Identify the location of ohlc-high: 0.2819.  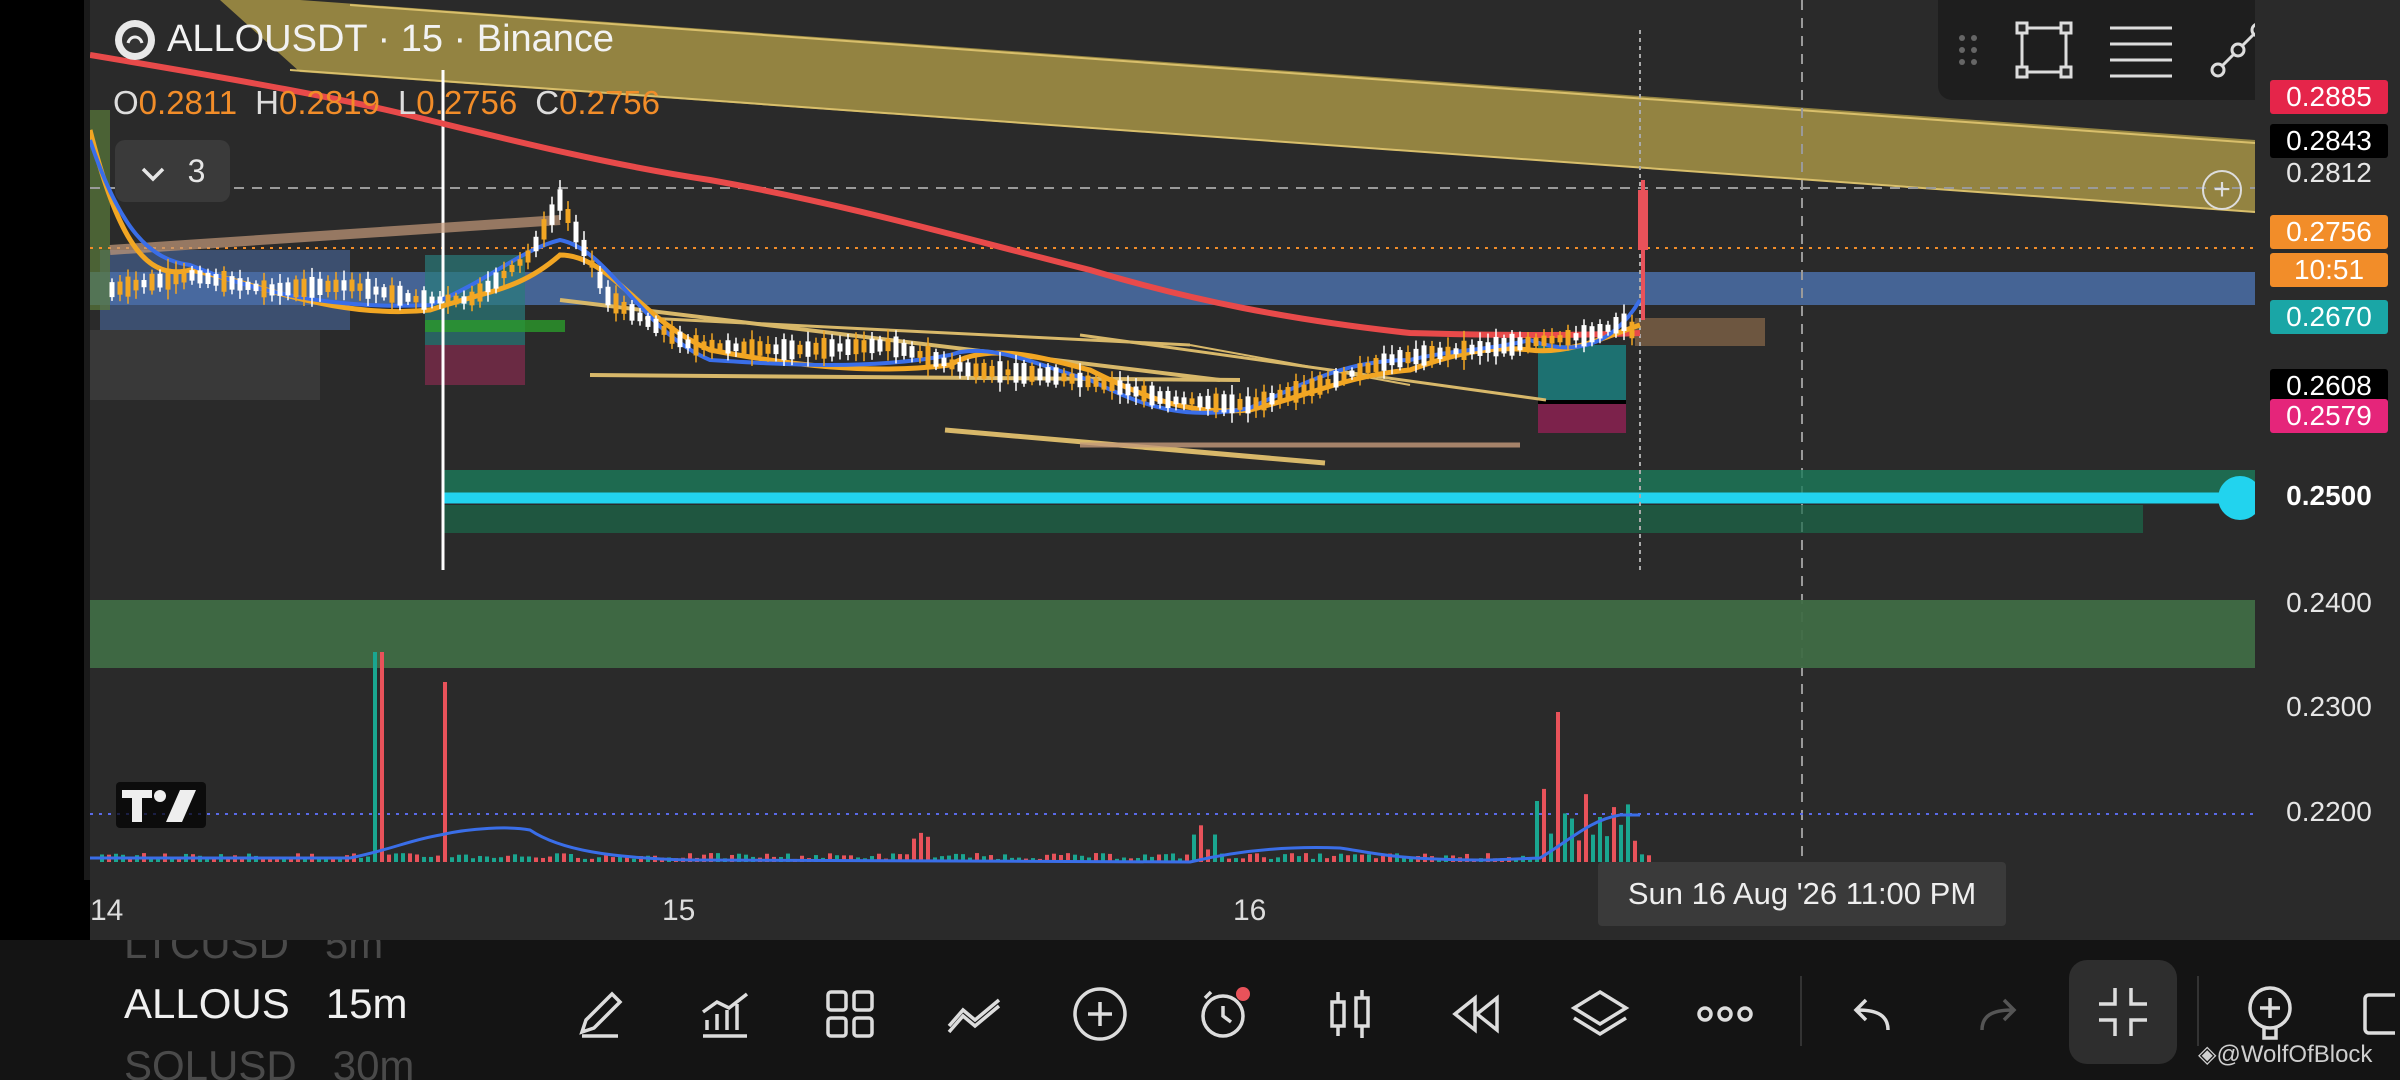
(329, 102).